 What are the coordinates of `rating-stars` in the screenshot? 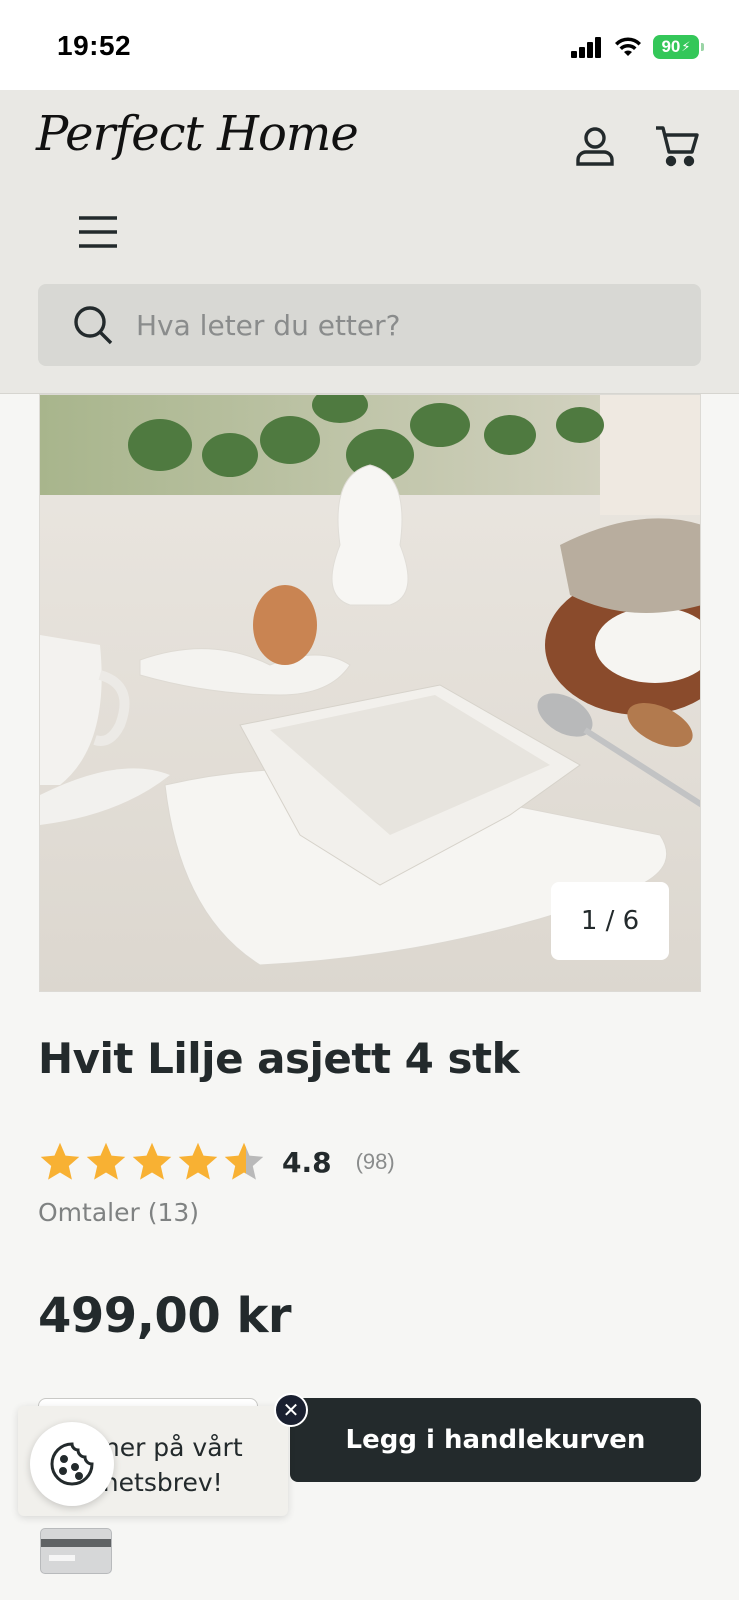 It's located at (152, 1162).